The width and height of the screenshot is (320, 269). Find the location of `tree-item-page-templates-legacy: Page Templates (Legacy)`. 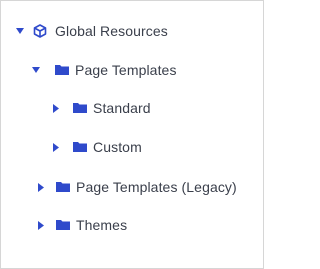

tree-item-page-templates-legacy: Page Templates (Legacy) is located at coordinates (136, 187).